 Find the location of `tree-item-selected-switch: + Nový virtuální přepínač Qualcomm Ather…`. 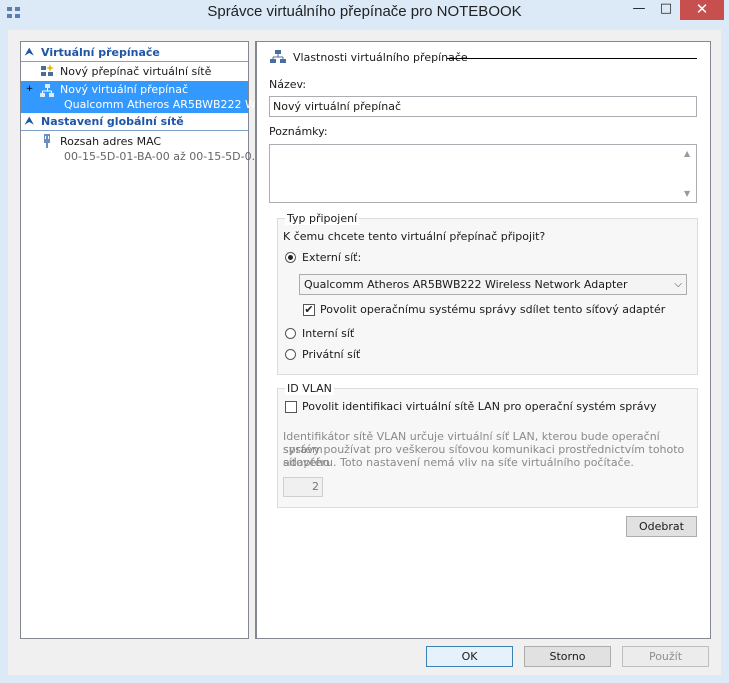

tree-item-selected-switch: + Nový virtuální přepínač Qualcomm Ather… is located at coordinates (143, 97).